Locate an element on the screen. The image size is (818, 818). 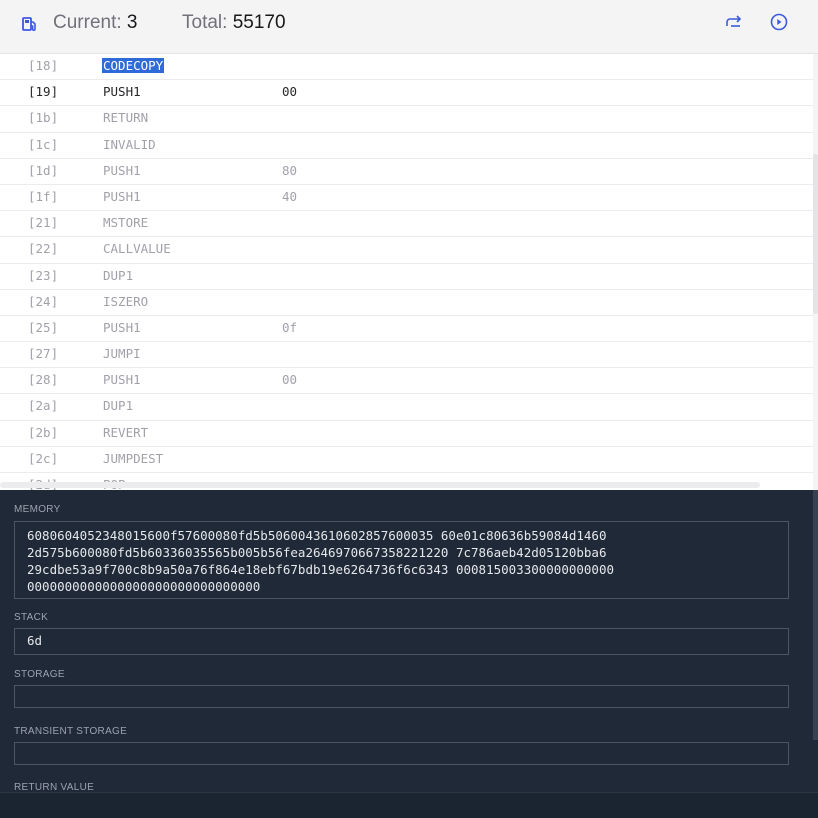
redo-icon is located at coordinates (734, 22).